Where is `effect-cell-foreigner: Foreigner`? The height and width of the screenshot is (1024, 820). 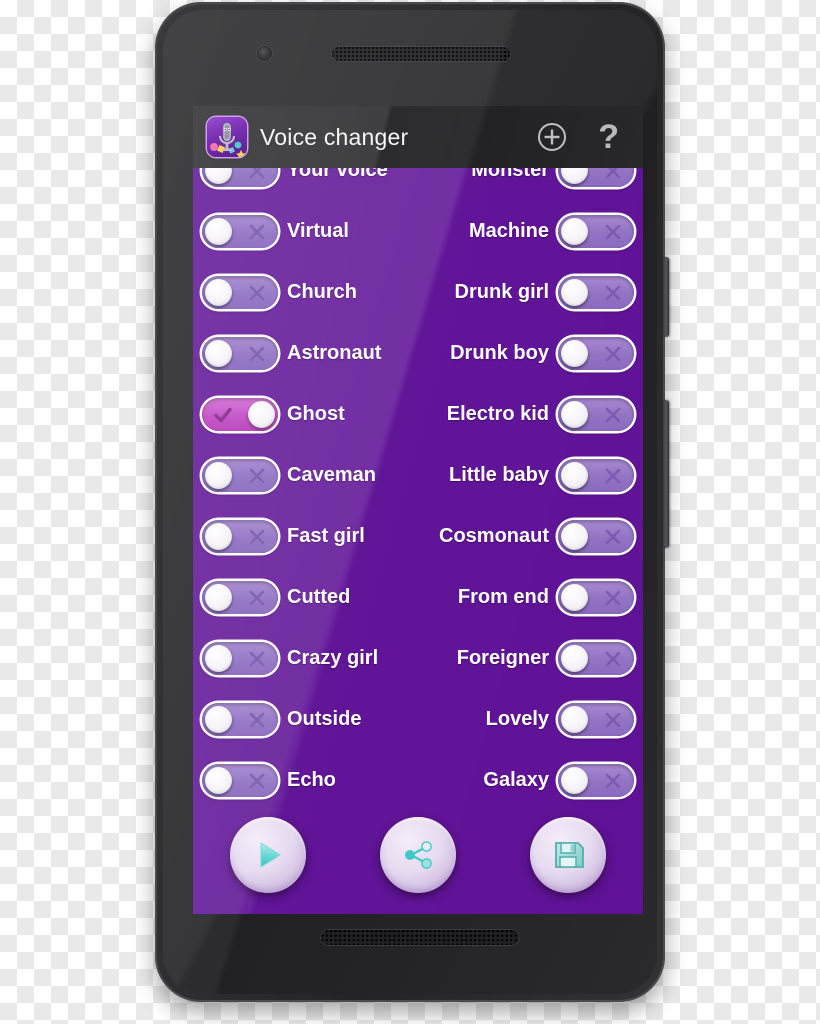 effect-cell-foreigner: Foreigner is located at coordinates (530, 658).